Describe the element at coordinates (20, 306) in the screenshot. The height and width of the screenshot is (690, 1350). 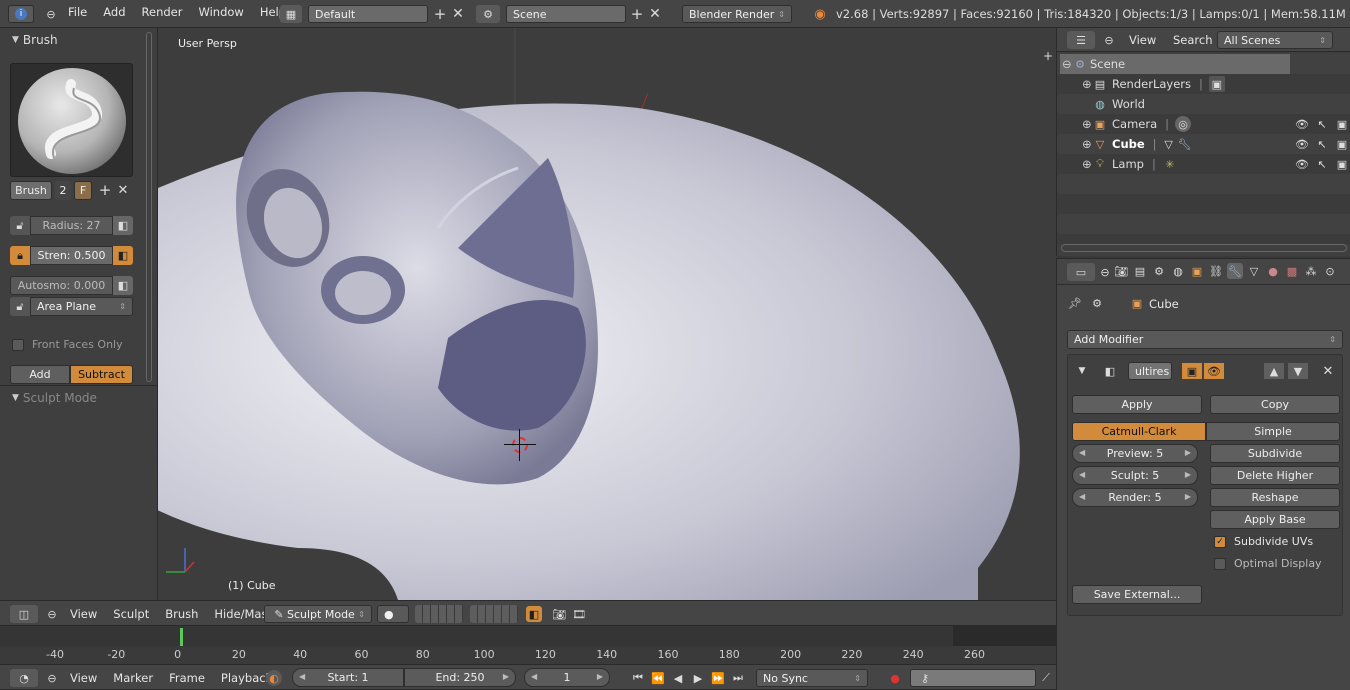
I see `sculpt-plane-lock-icon: 🔓︎` at that location.